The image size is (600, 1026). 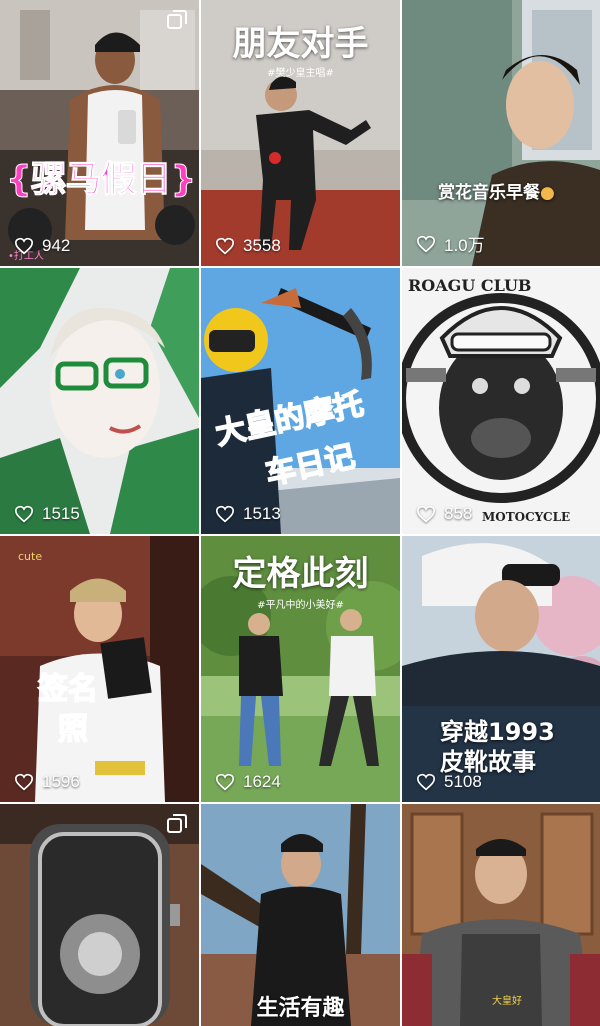 I want to click on badge-top-text: ROAGU CLUB, so click(x=470, y=285).